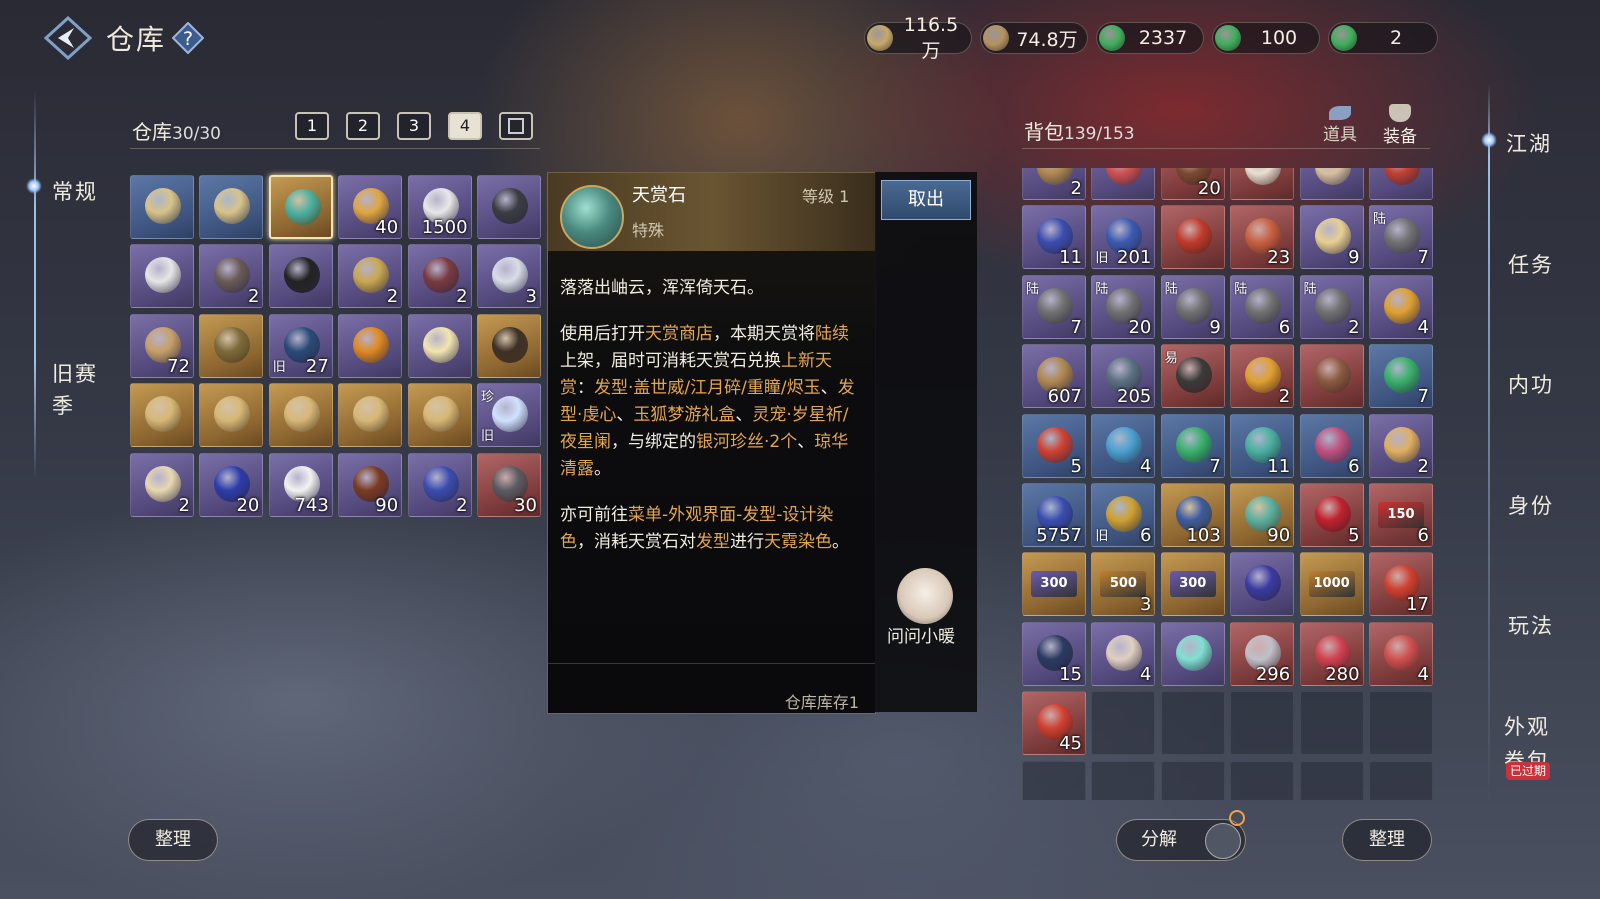 This screenshot has width=1600, height=899. Describe the element at coordinates (509, 484) in the screenshot. I see `warehouse-item-slot: 30` at that location.